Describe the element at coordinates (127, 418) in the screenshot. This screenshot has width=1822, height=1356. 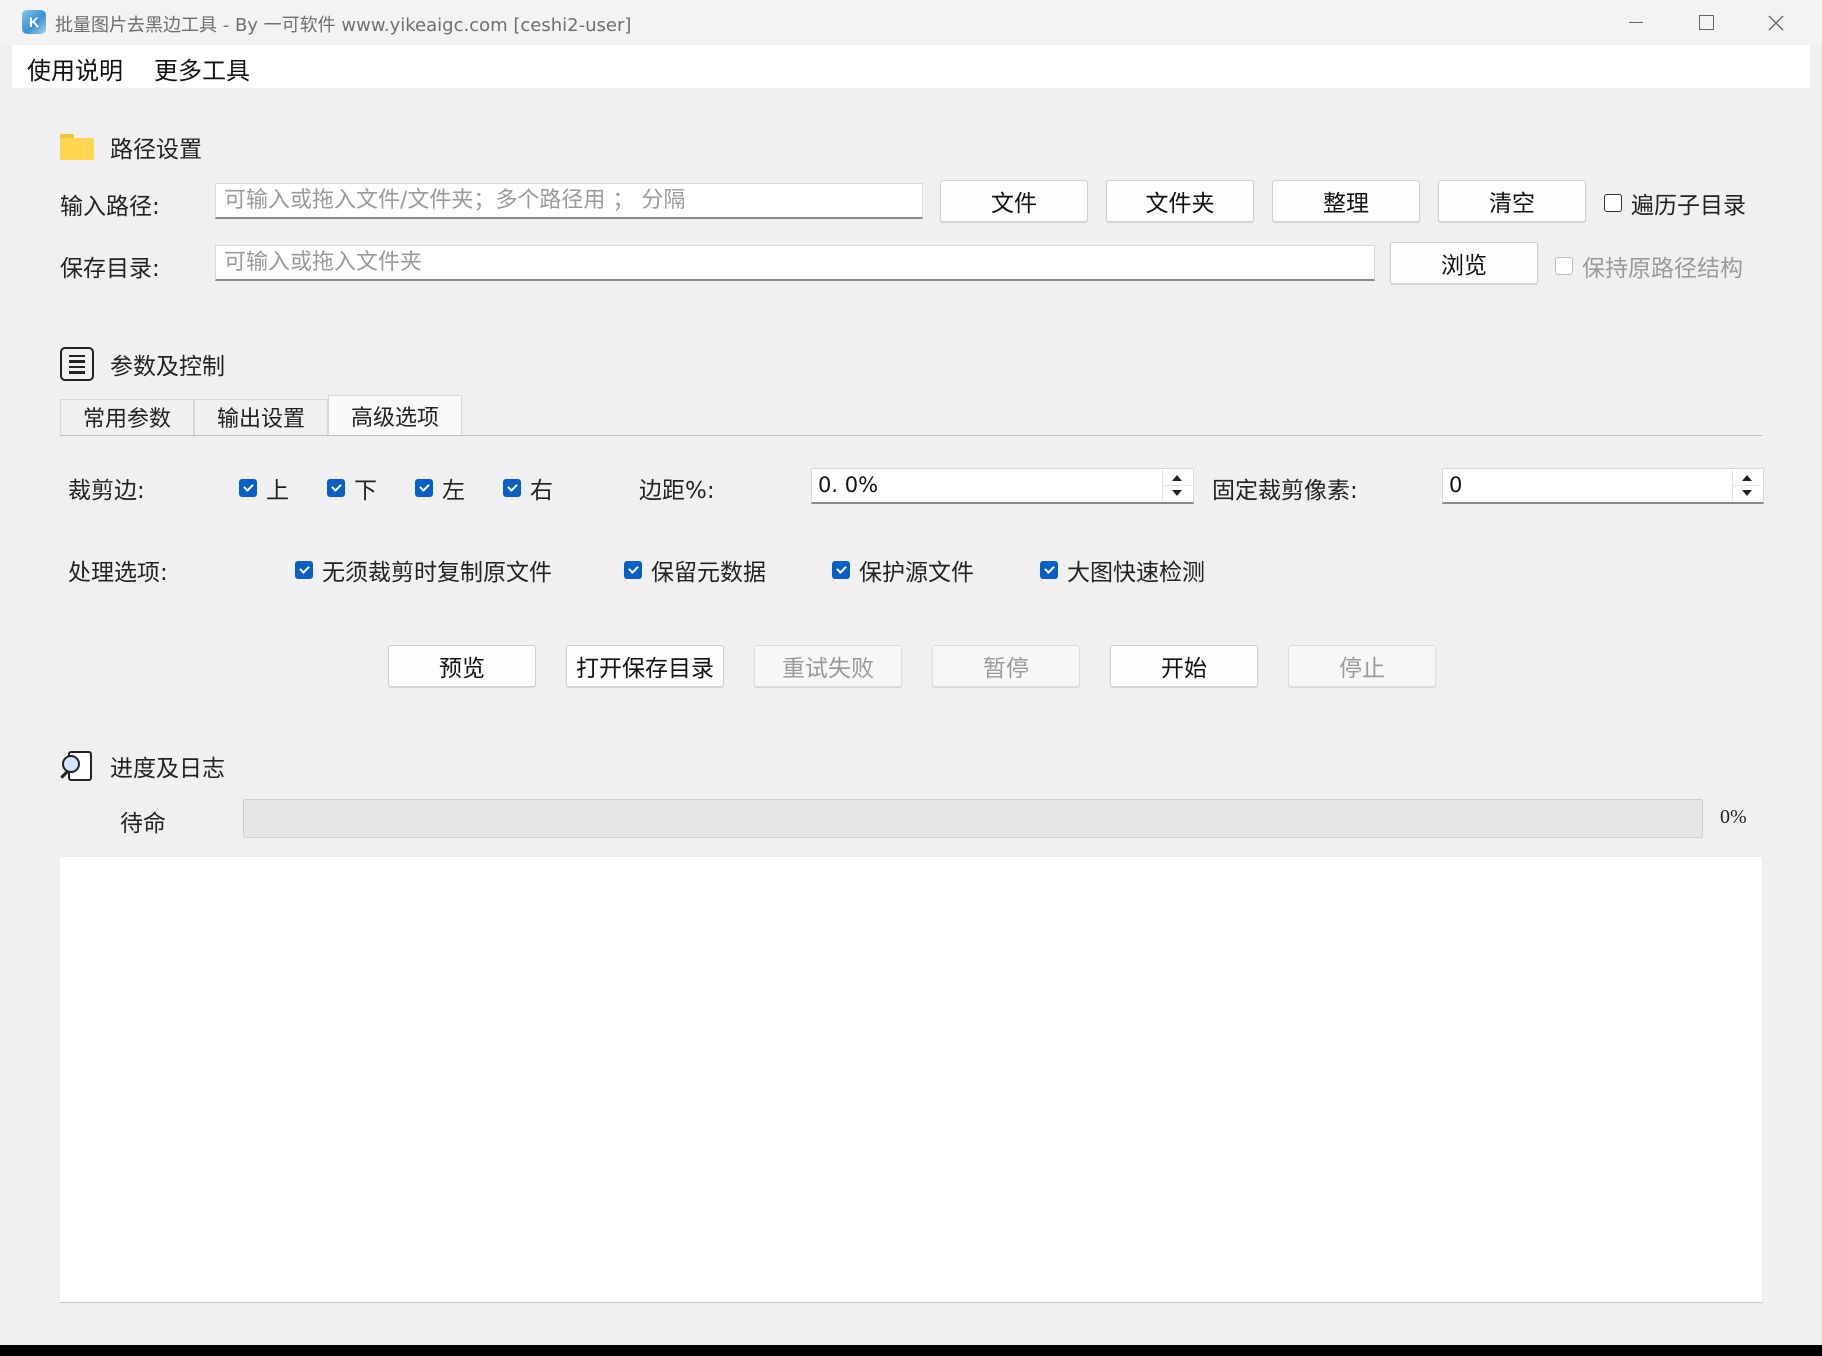
I see `tab-common-params: 常用参数` at that location.